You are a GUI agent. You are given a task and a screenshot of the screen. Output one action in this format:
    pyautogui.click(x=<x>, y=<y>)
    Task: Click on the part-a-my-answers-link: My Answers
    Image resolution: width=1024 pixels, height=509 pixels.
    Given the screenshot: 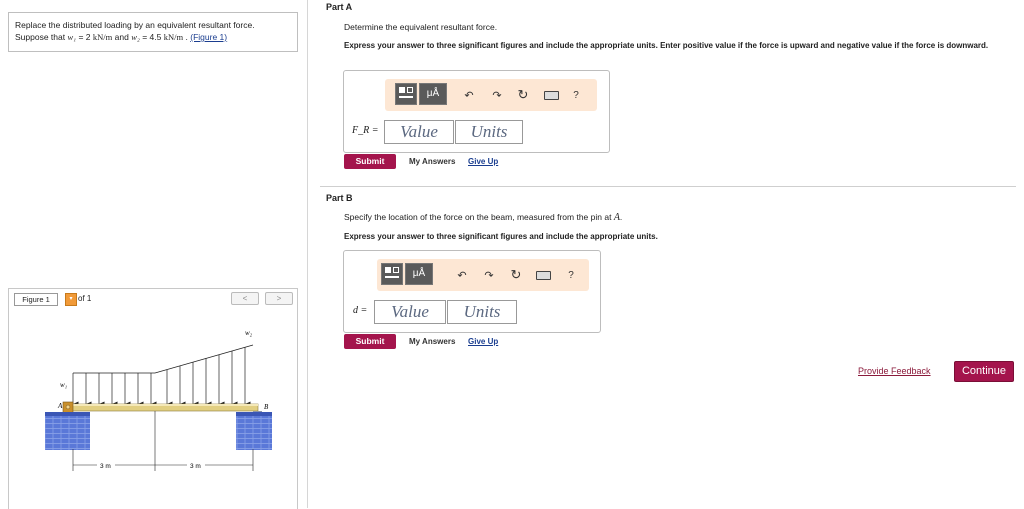 What is the action you would take?
    pyautogui.click(x=432, y=161)
    